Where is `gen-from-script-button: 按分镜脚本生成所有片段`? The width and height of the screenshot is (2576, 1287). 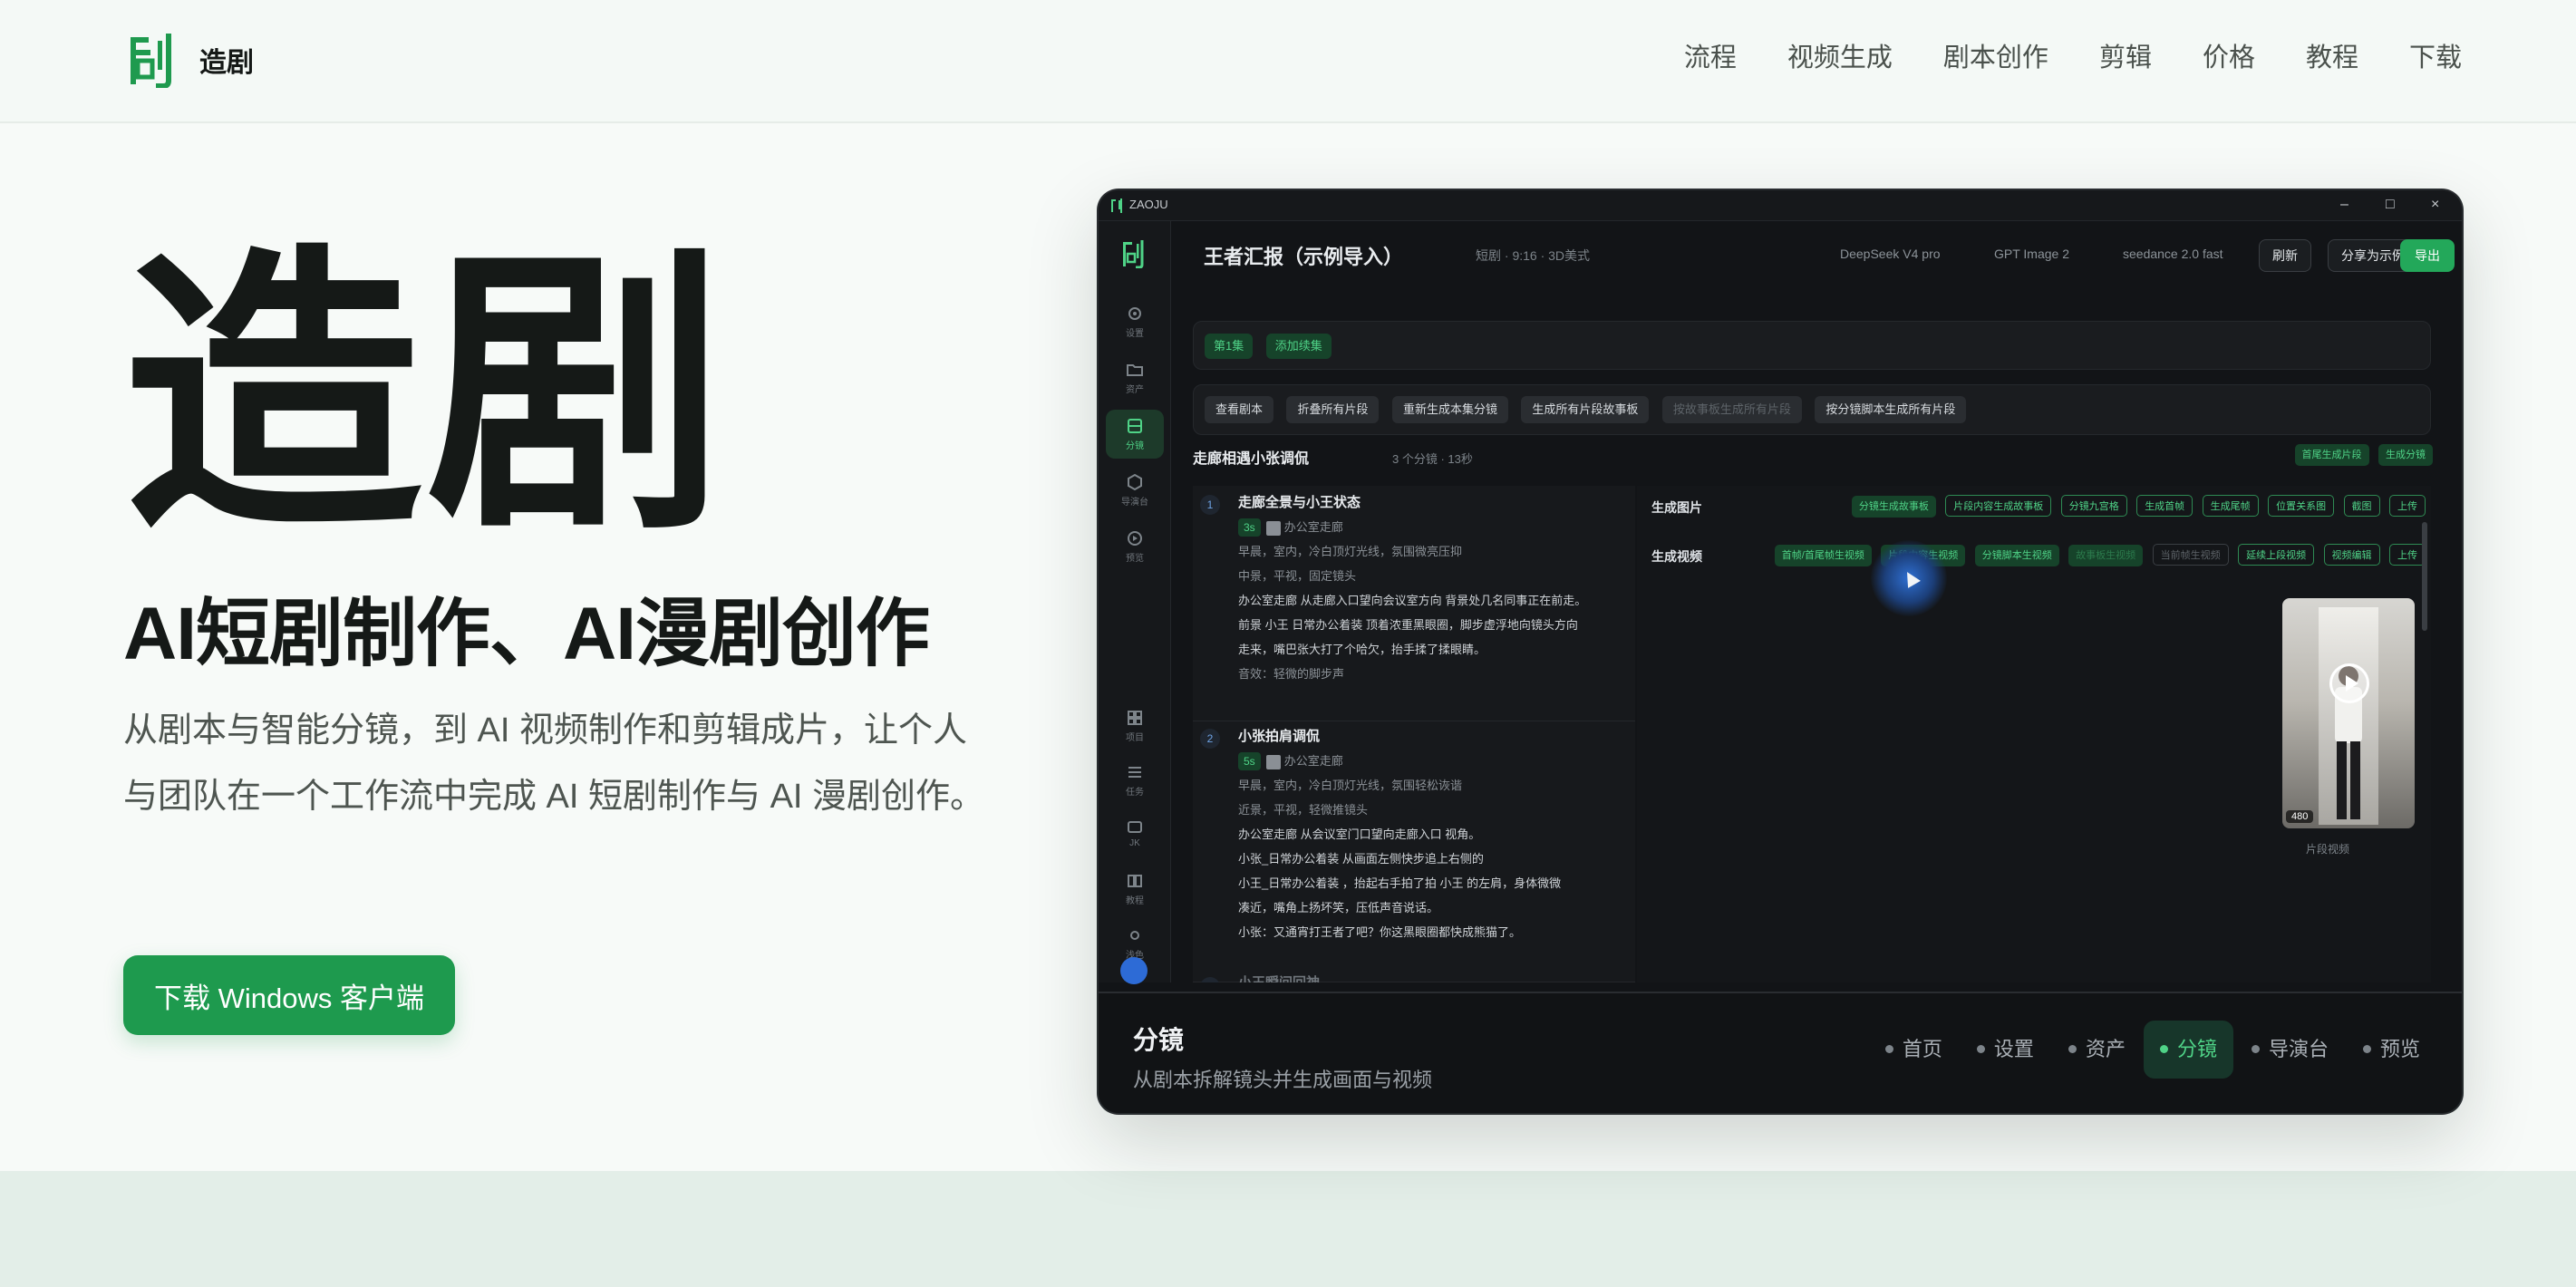 gen-from-script-button: 按分镜脚本生成所有片段 is located at coordinates (1891, 409).